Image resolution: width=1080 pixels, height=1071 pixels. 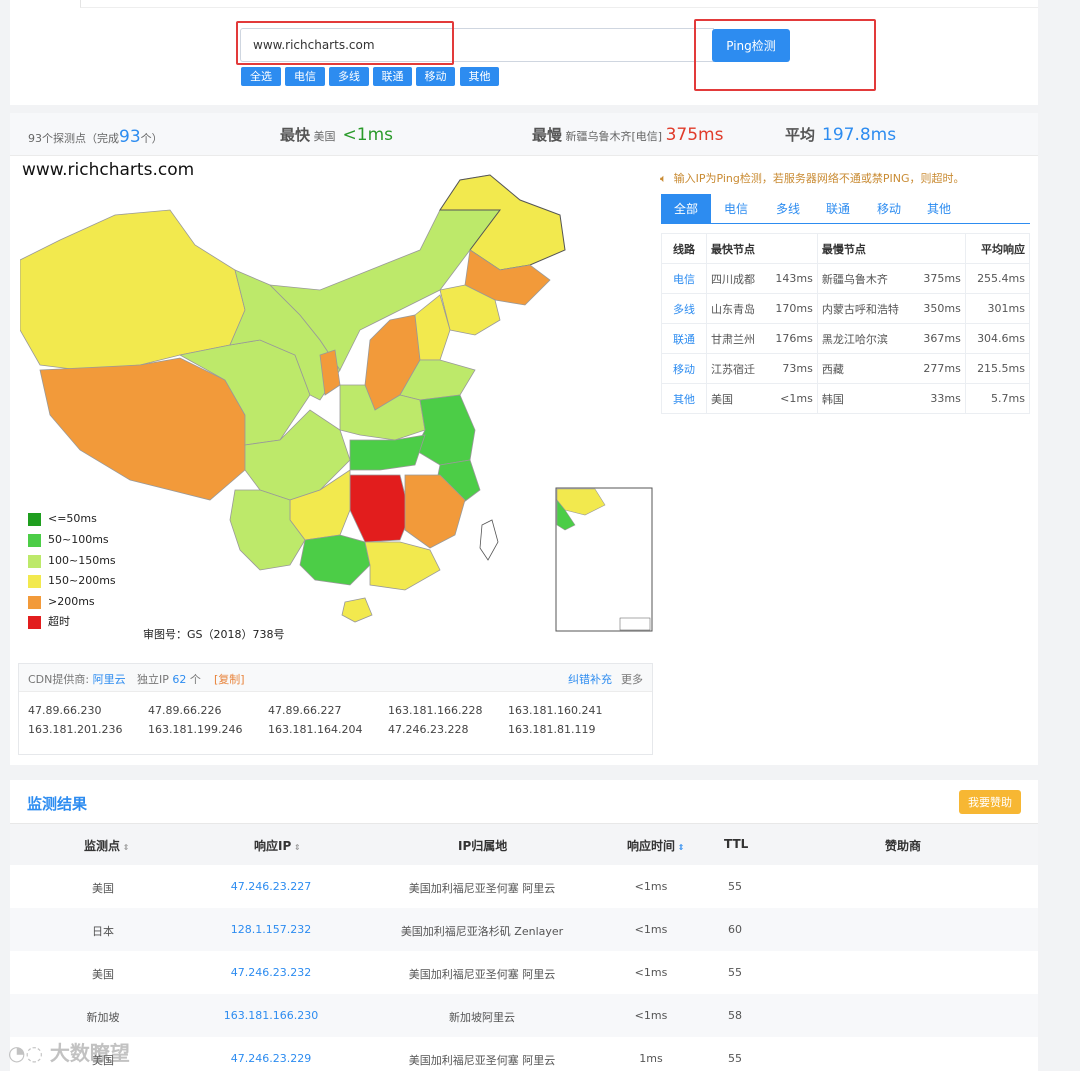 I want to click on table-header-row: 线路 最快节点 最慢节点 平均响应, so click(x=846, y=248).